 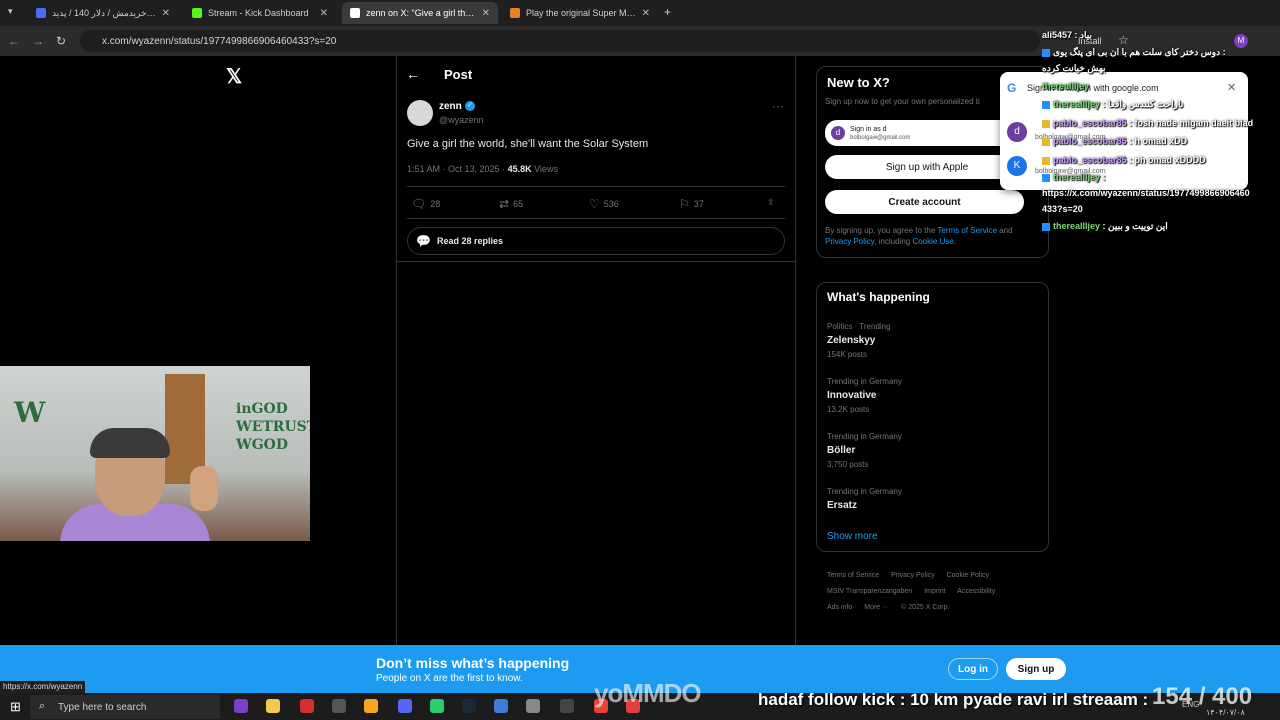 I want to click on trend-category: Politics · Trending, so click(x=859, y=326).